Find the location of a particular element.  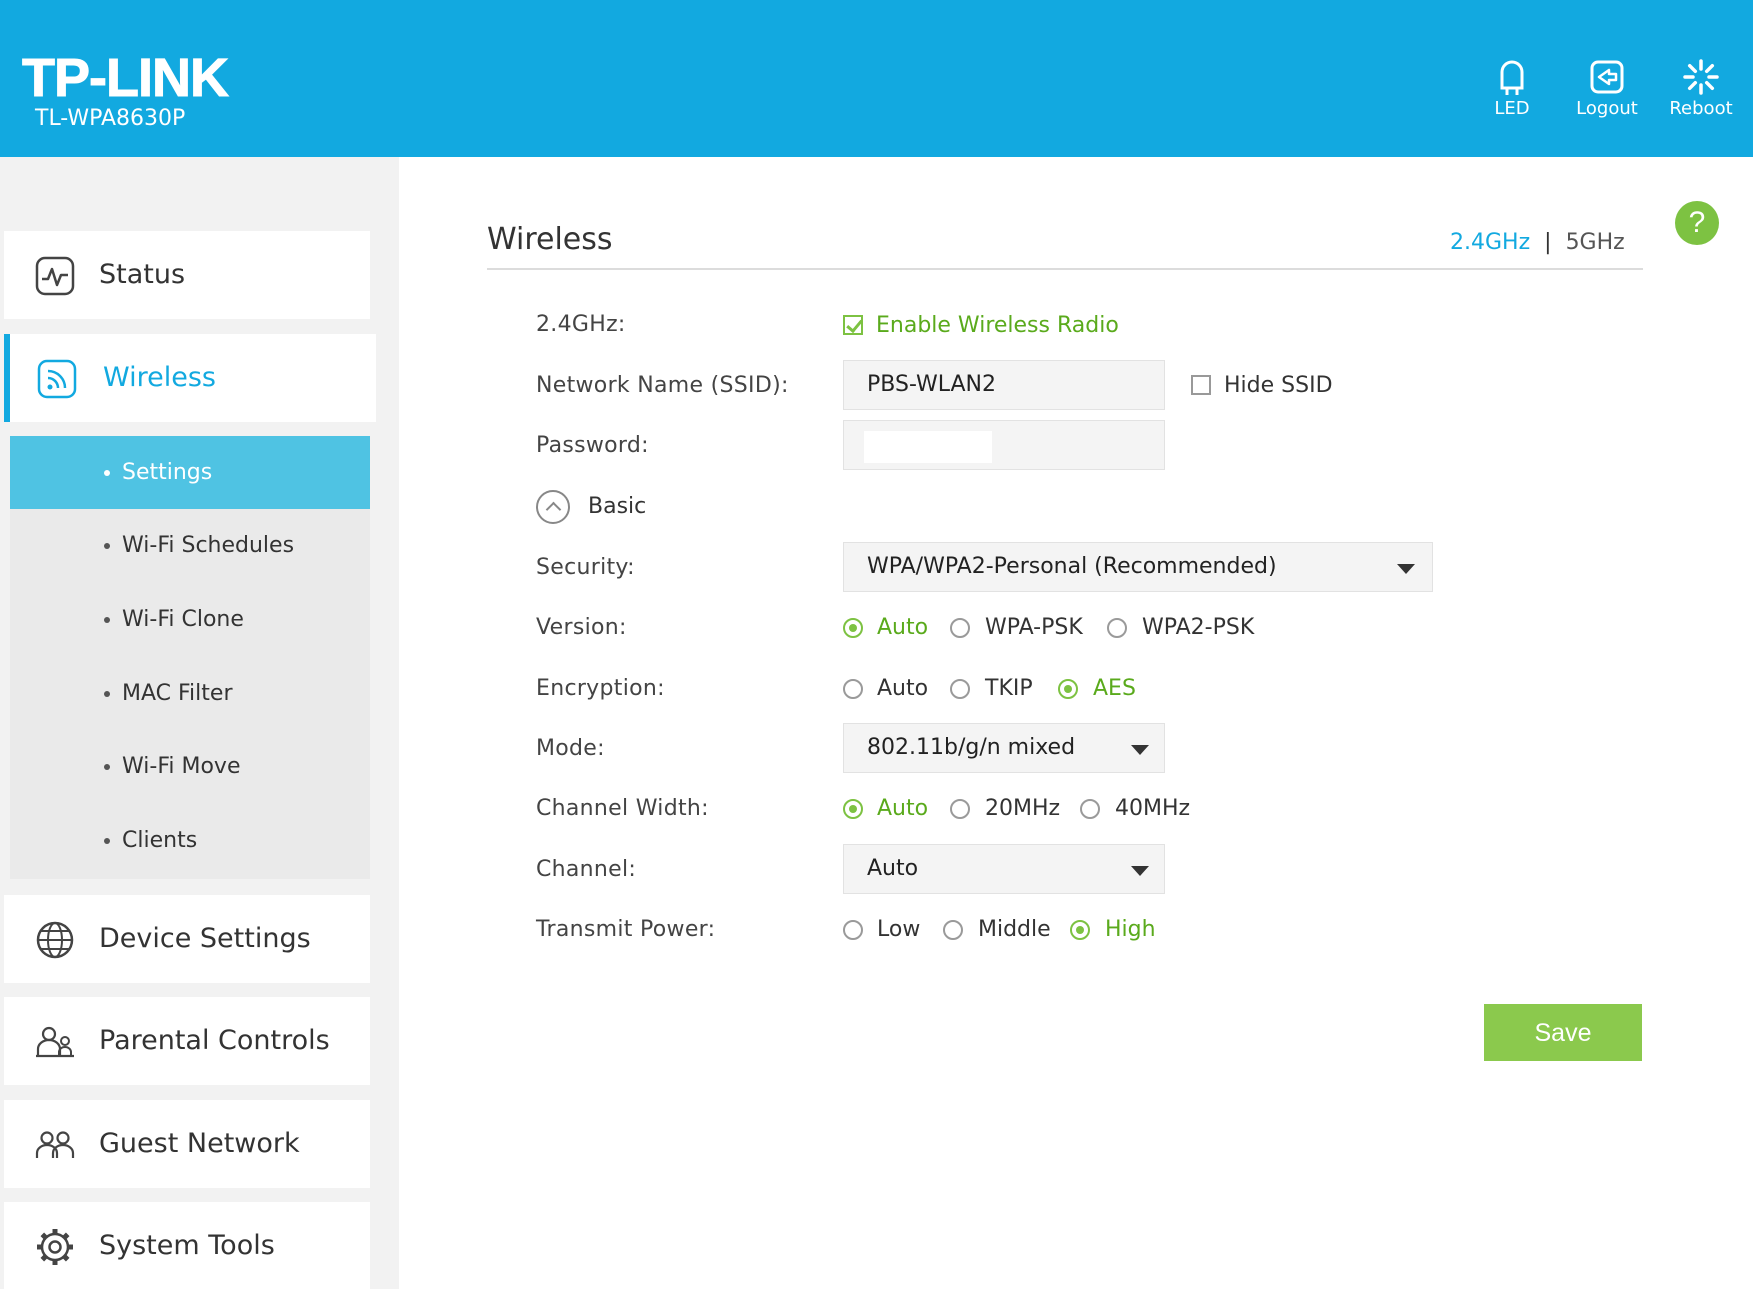

channel-width-auto-label: Auto is located at coordinates (902, 808).